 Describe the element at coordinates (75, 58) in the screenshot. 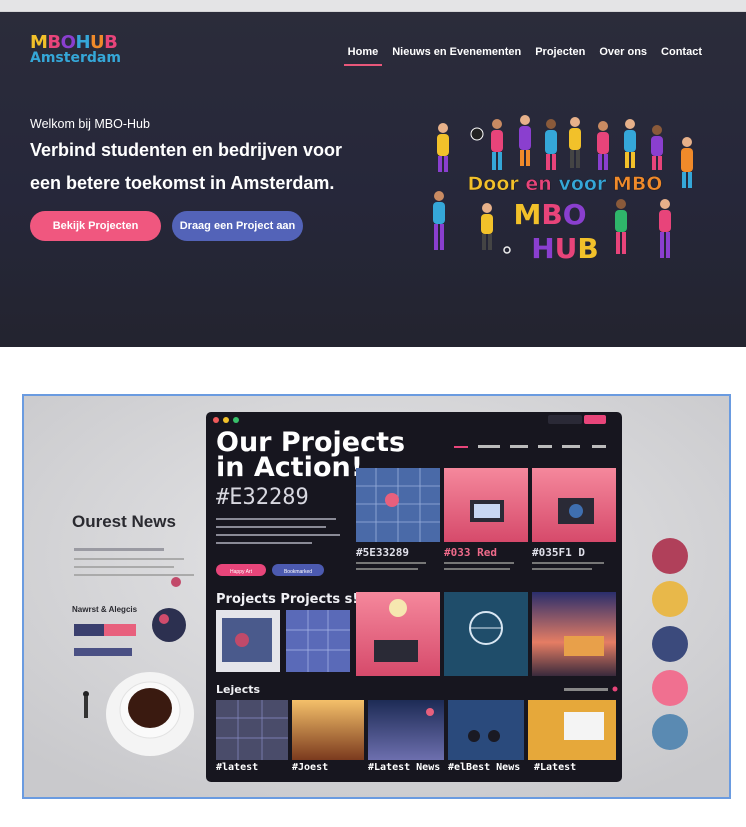

I see `logo-city: Amsterdam` at that location.